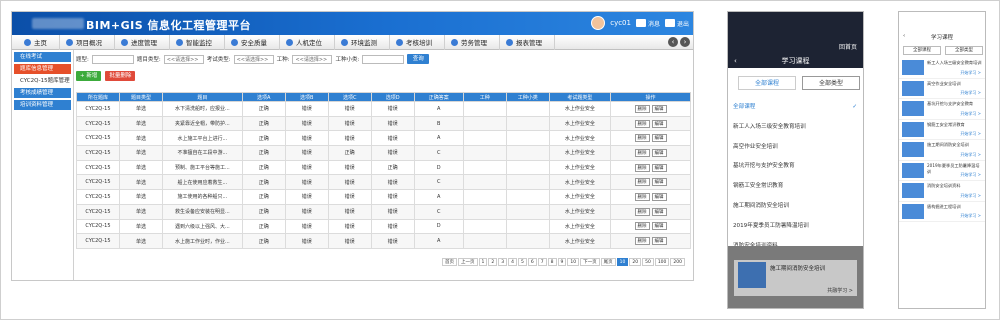 The image size is (1000, 320). What do you see at coordinates (942, 89) in the screenshot?
I see `course-card: 高空作业安全培训 开始学习 >` at bounding box center [942, 89].